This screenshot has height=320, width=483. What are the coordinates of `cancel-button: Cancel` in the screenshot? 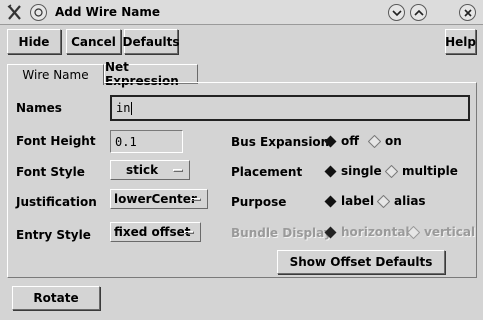 It's located at (93, 41).